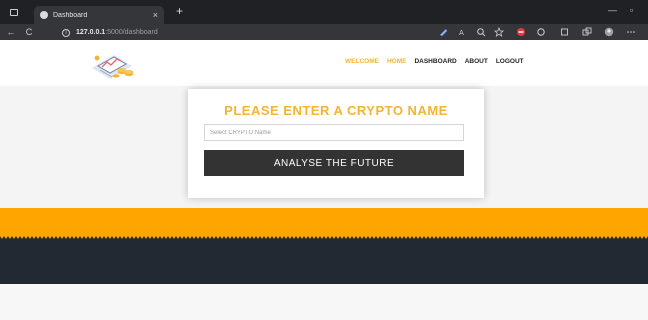 This screenshot has height=320, width=648. I want to click on nav-dashboard: DASHBOARD, so click(435, 61).